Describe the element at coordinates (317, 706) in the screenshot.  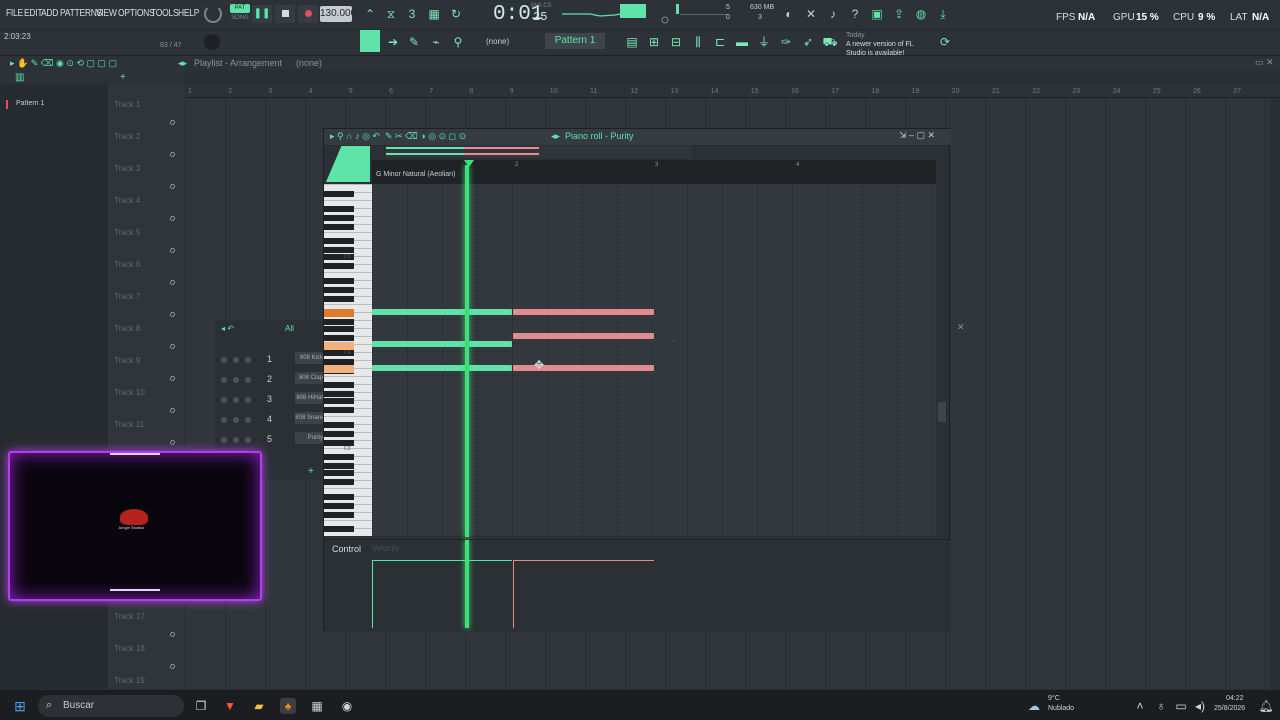
I see `store-icon: ▦` at that location.